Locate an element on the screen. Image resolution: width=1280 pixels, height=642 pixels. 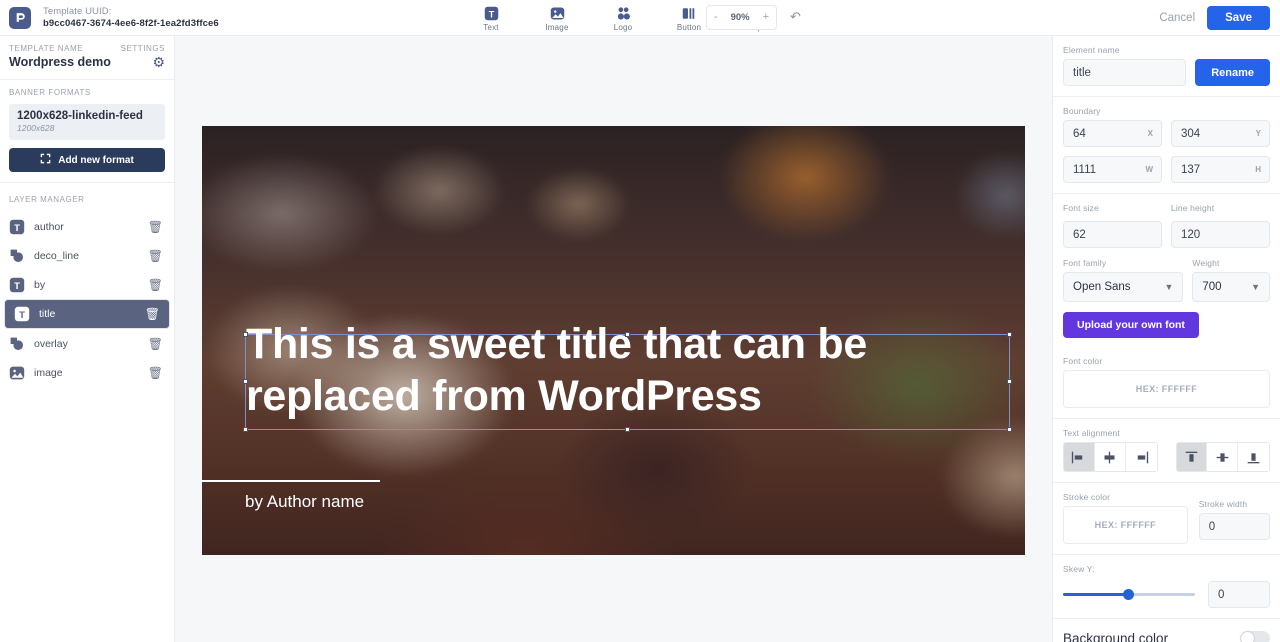
button-tool-icon is located at coordinates (689, 13).